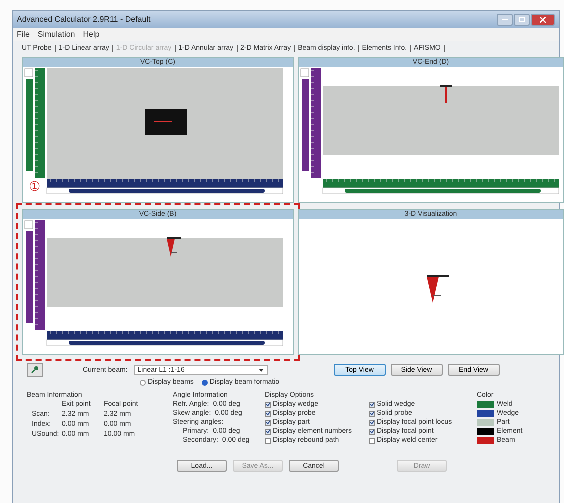 The height and width of the screenshot is (503, 564). I want to click on close-icon, so click(543, 19).